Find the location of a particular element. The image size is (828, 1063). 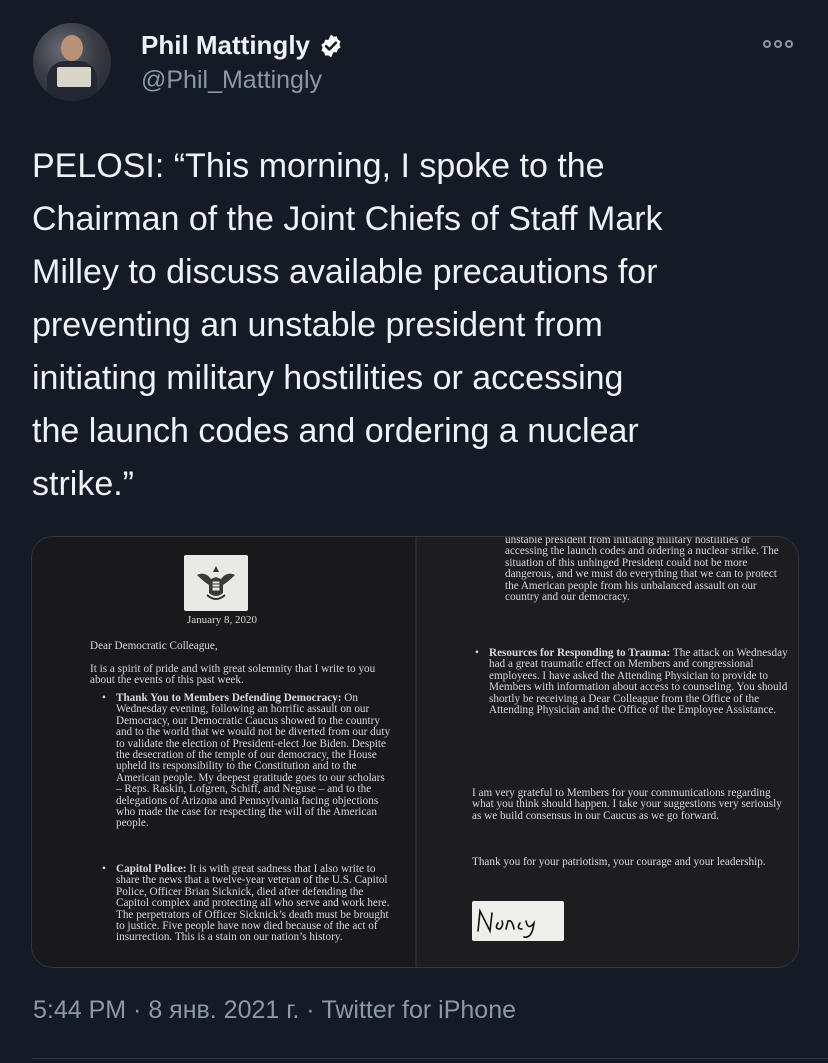

verified-badge-icon is located at coordinates (331, 45).